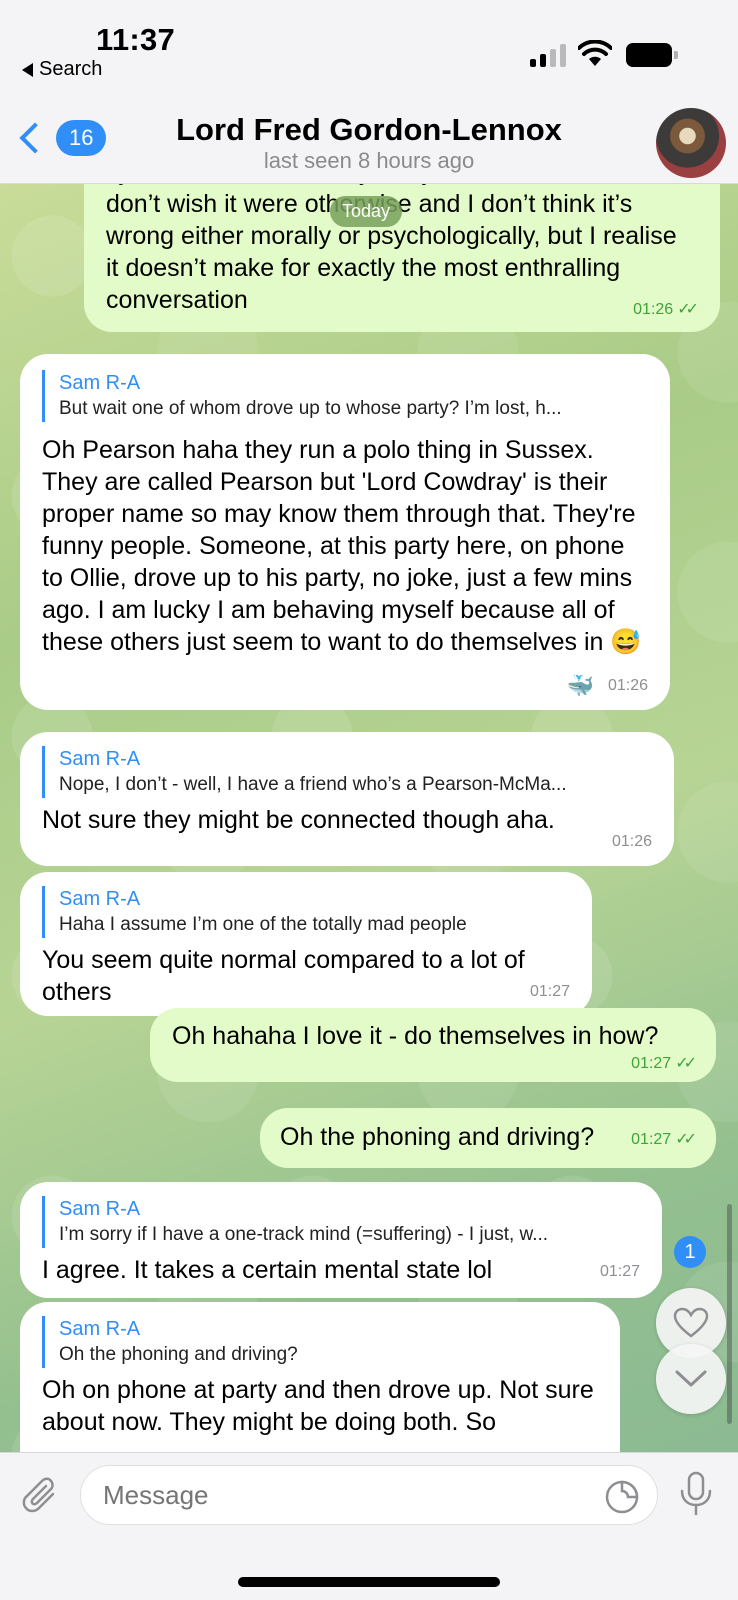 Image resolution: width=738 pixels, height=1600 pixels. Describe the element at coordinates (622, 1497) in the screenshot. I see `sticker-icon` at that location.